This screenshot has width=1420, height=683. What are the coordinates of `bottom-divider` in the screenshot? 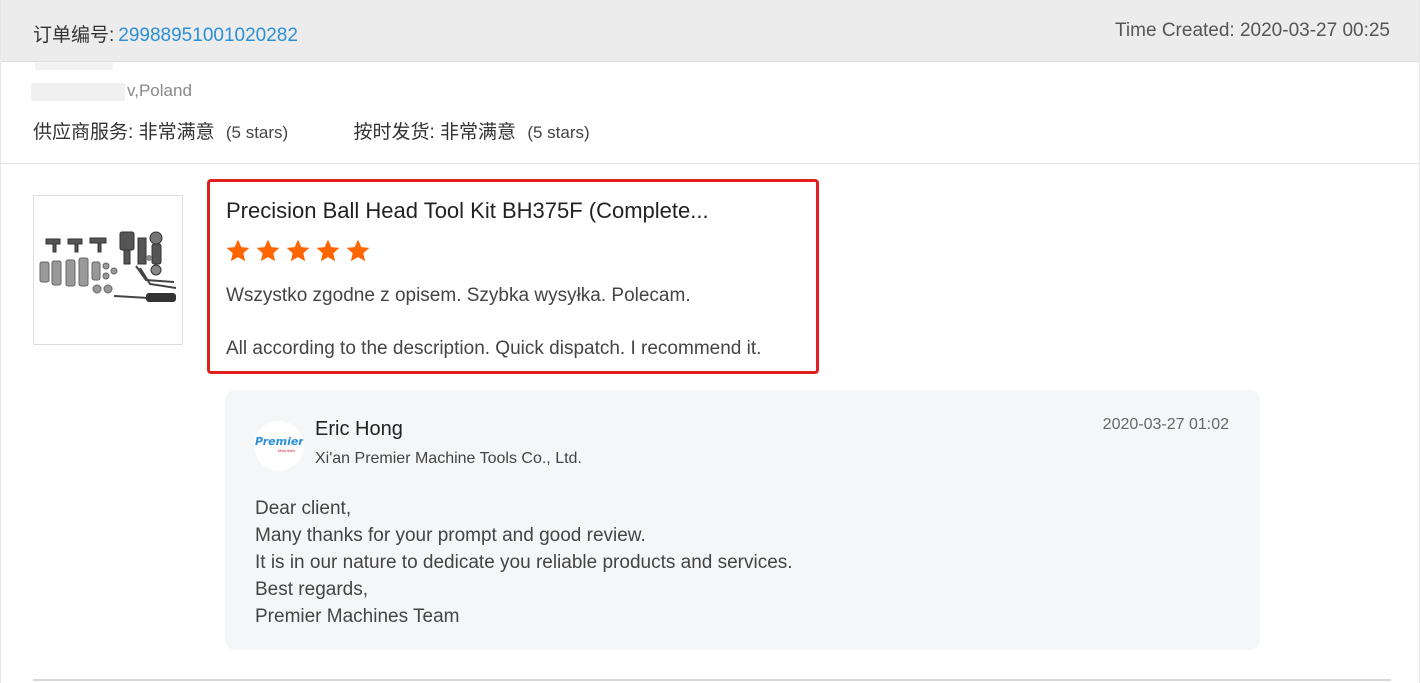 It's located at (712, 680).